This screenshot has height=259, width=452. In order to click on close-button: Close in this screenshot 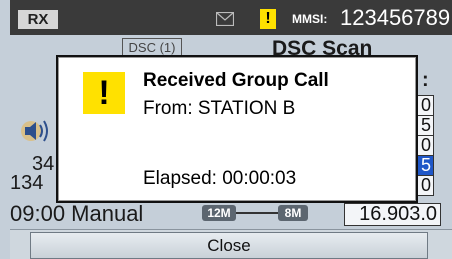, I will do `click(229, 245)`.